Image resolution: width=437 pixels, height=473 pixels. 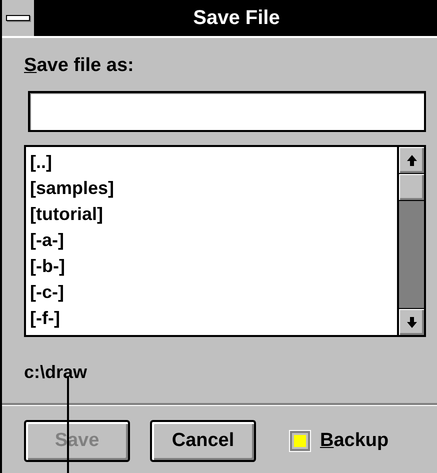 I want to click on directory-item: [samples], so click(x=213, y=188).